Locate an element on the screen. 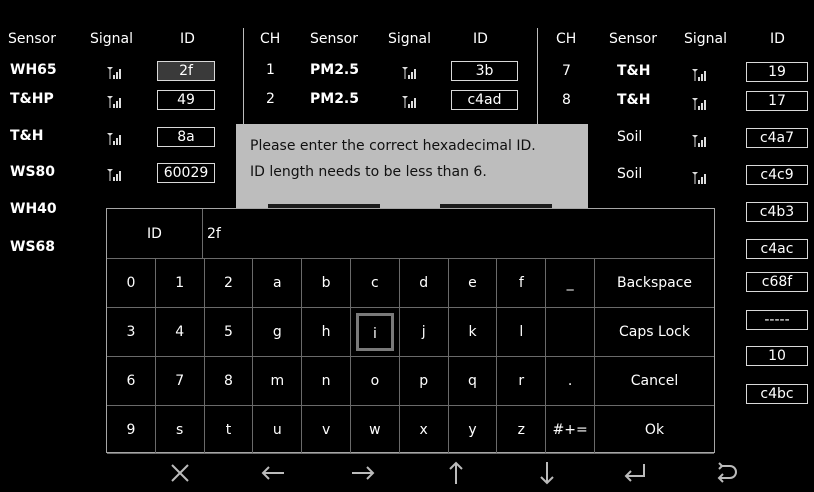 This screenshot has width=814, height=492. sensor-id-field: 49 is located at coordinates (186, 100).